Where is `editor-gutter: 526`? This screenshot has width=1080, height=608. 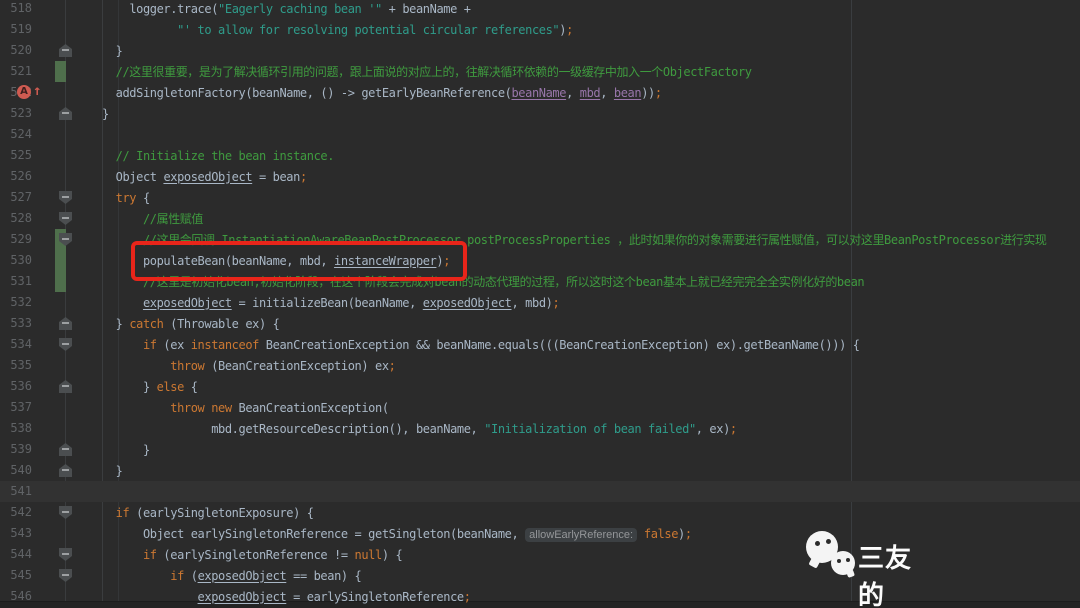 editor-gutter: 526 is located at coordinates (51, 176).